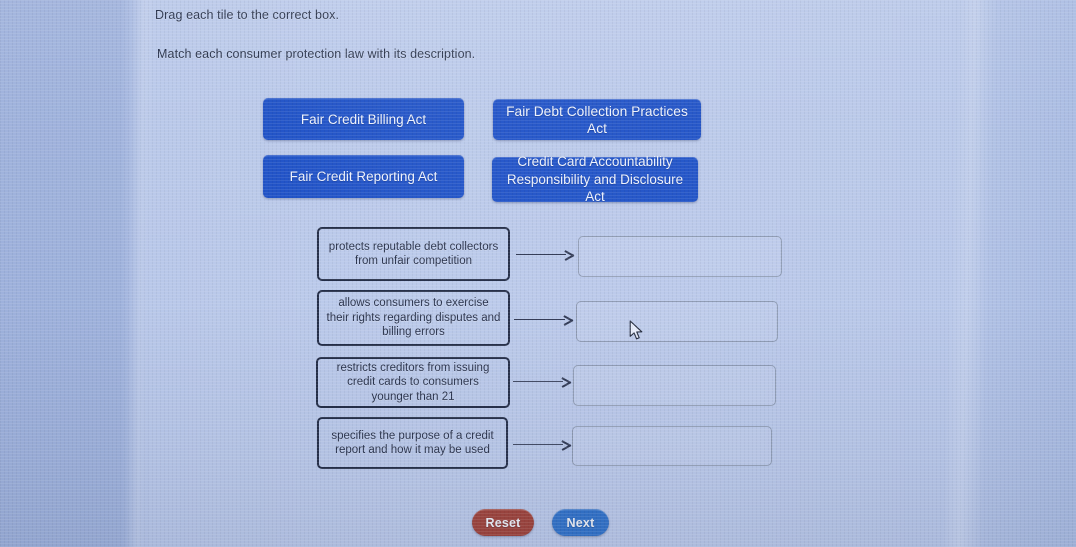  What do you see at coordinates (503, 522) in the screenshot?
I see `reset-button: Reset` at bounding box center [503, 522].